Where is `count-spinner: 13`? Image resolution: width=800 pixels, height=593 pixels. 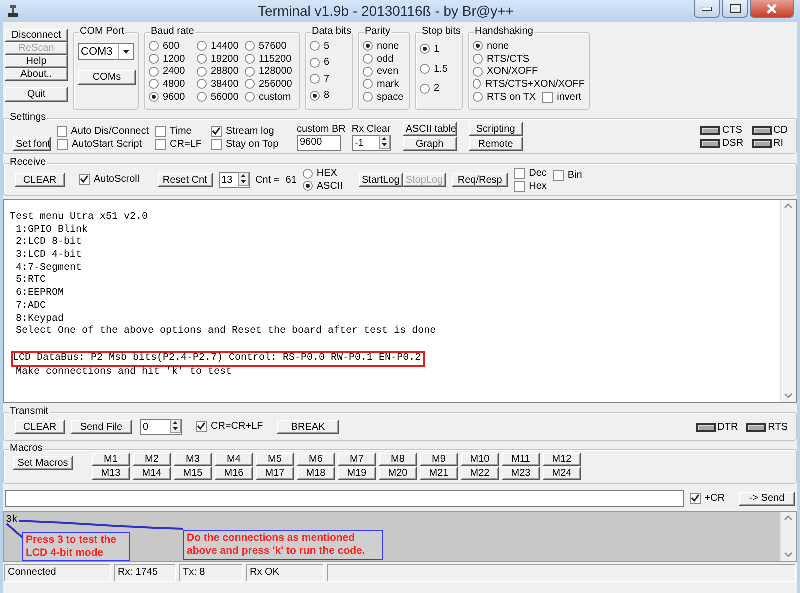 count-spinner: 13 is located at coordinates (234, 180).